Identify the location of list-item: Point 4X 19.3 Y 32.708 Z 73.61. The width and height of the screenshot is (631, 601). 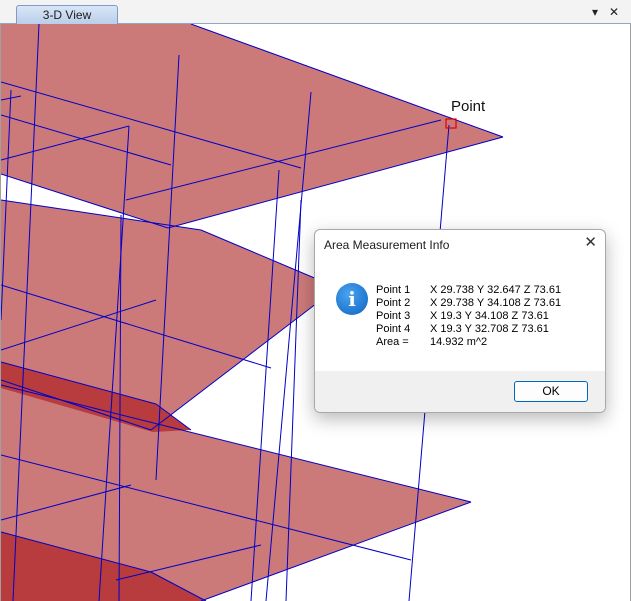
(462, 329).